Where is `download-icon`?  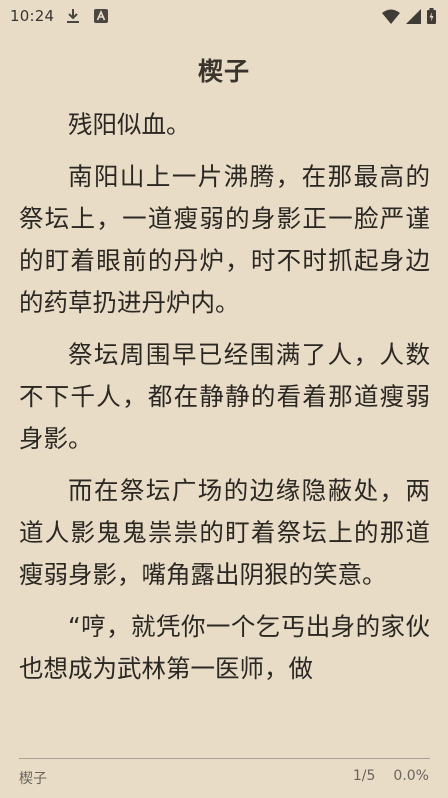 download-icon is located at coordinates (73, 16).